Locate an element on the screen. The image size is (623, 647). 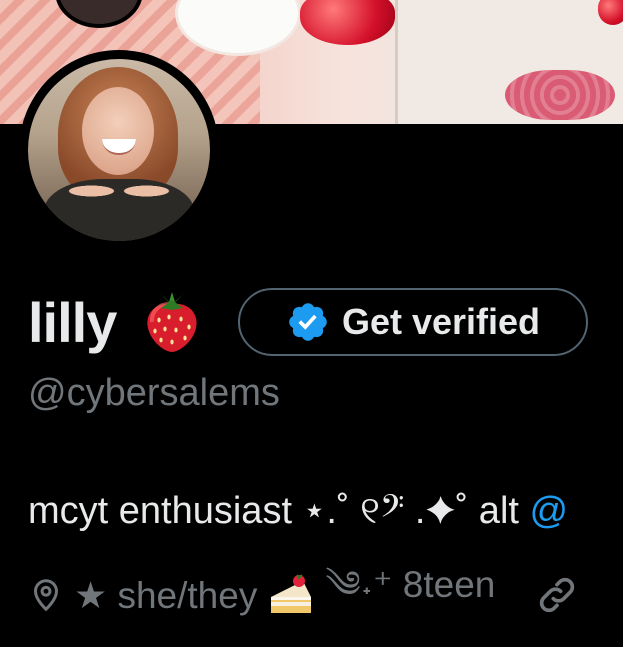
link-icon is located at coordinates (557, 595).